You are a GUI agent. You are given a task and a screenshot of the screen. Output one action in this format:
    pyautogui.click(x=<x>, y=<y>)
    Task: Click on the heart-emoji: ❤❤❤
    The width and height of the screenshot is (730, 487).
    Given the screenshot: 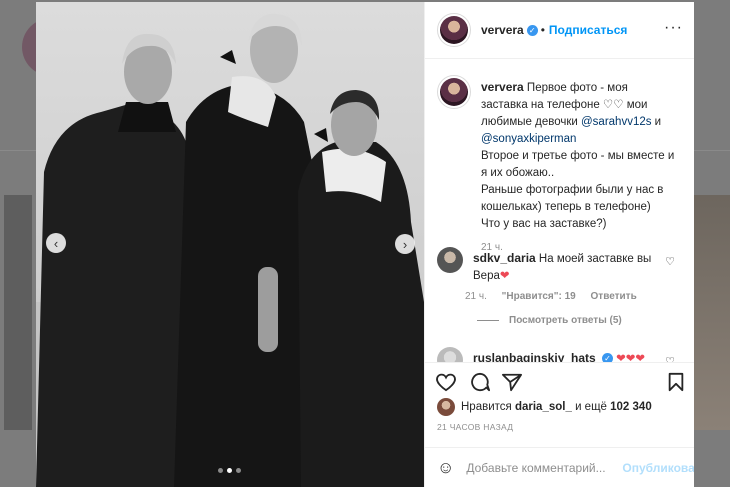 What is the action you would take?
    pyautogui.click(x=631, y=357)
    